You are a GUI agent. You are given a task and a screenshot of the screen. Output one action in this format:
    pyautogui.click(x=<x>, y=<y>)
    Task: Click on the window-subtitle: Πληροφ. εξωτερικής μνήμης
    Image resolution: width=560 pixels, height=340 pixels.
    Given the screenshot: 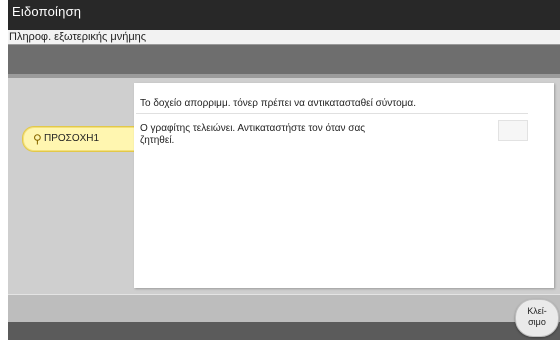 What is the action you would take?
    pyautogui.click(x=78, y=37)
    